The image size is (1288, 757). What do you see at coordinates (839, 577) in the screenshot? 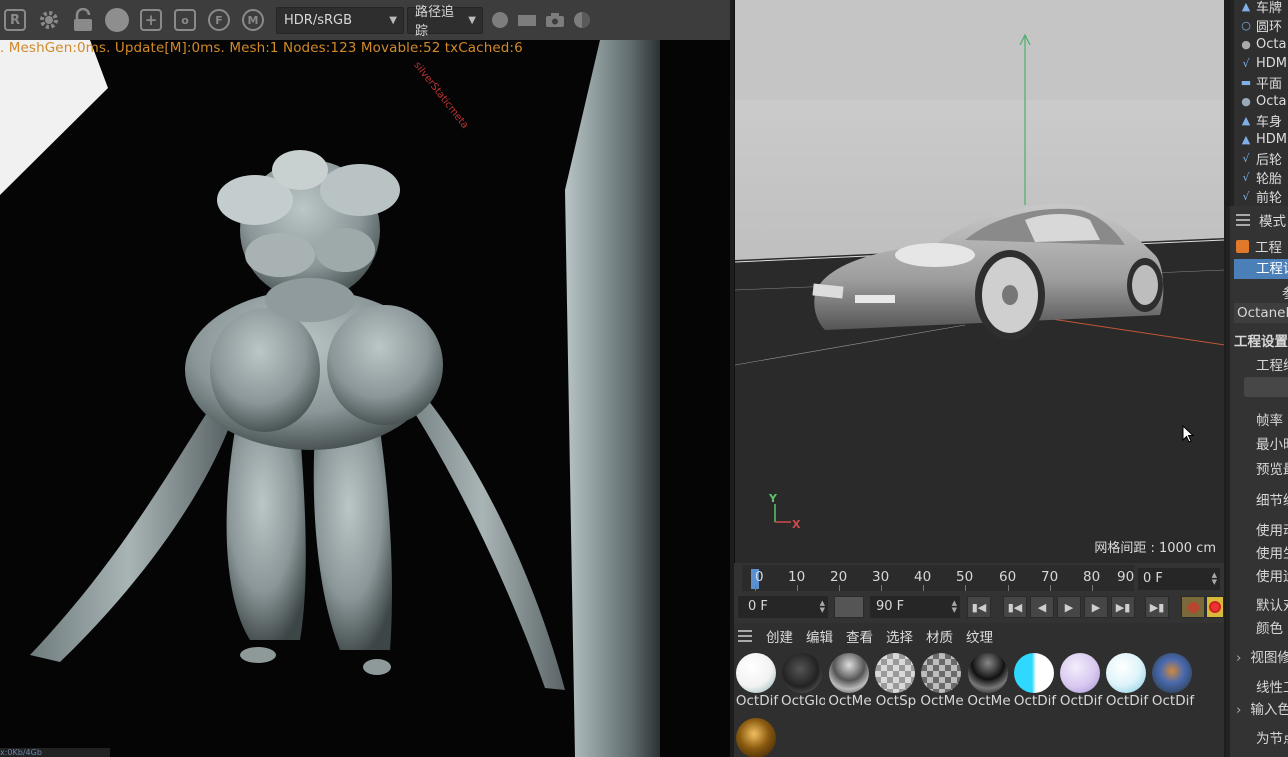
I see `tick-label: 20` at bounding box center [839, 577].